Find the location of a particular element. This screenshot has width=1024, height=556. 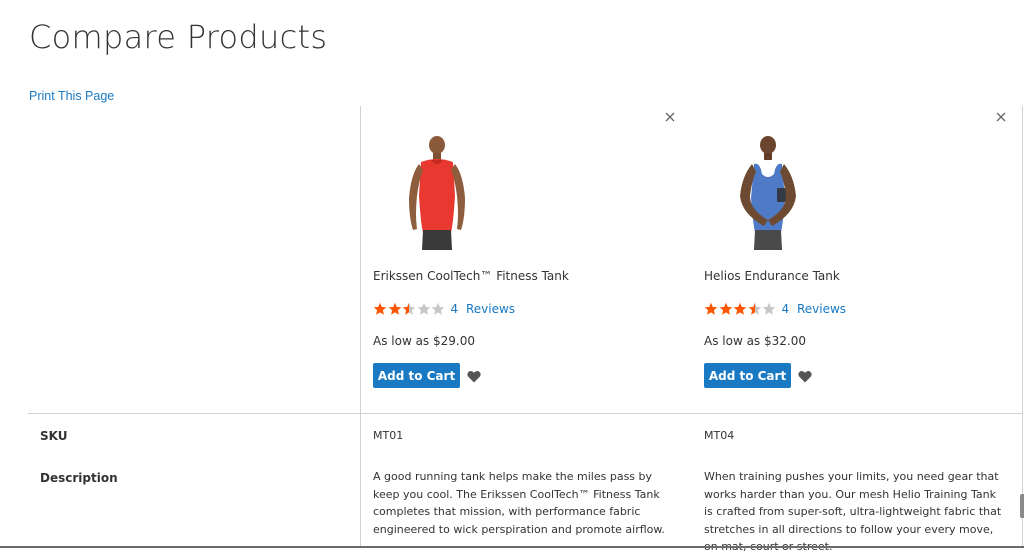

sku-value: MT01 is located at coordinates (388, 435).